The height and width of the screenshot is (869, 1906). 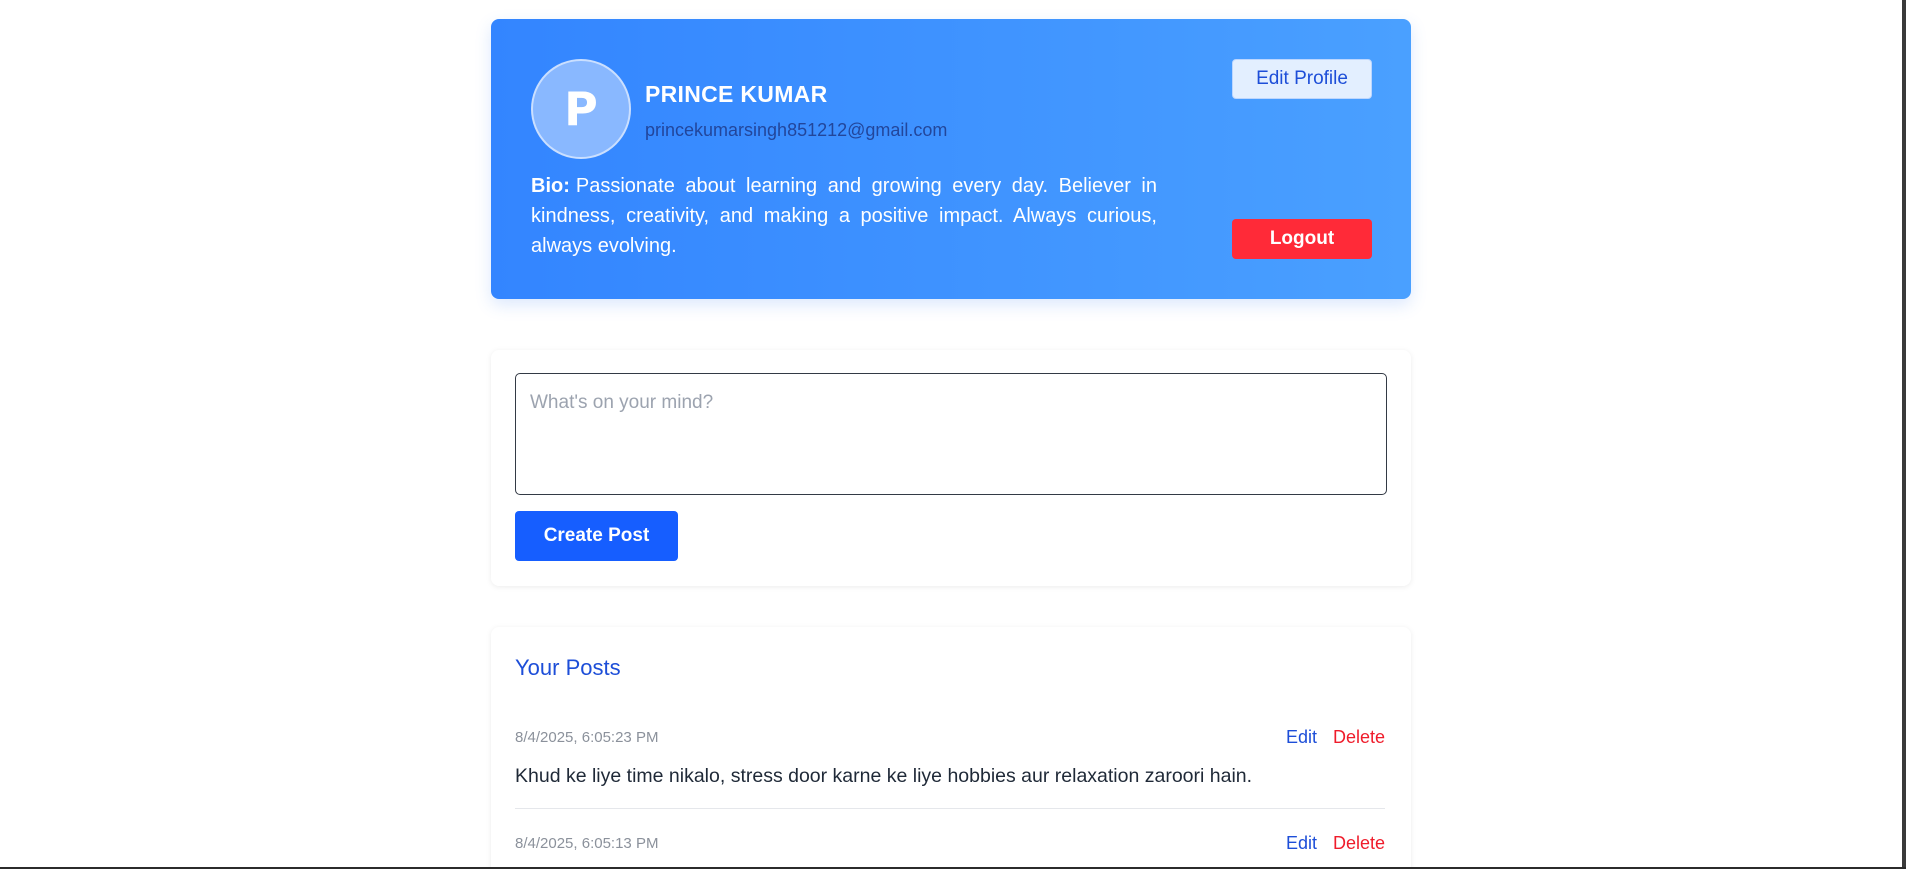 I want to click on create-post-button: Create Post, so click(x=596, y=536).